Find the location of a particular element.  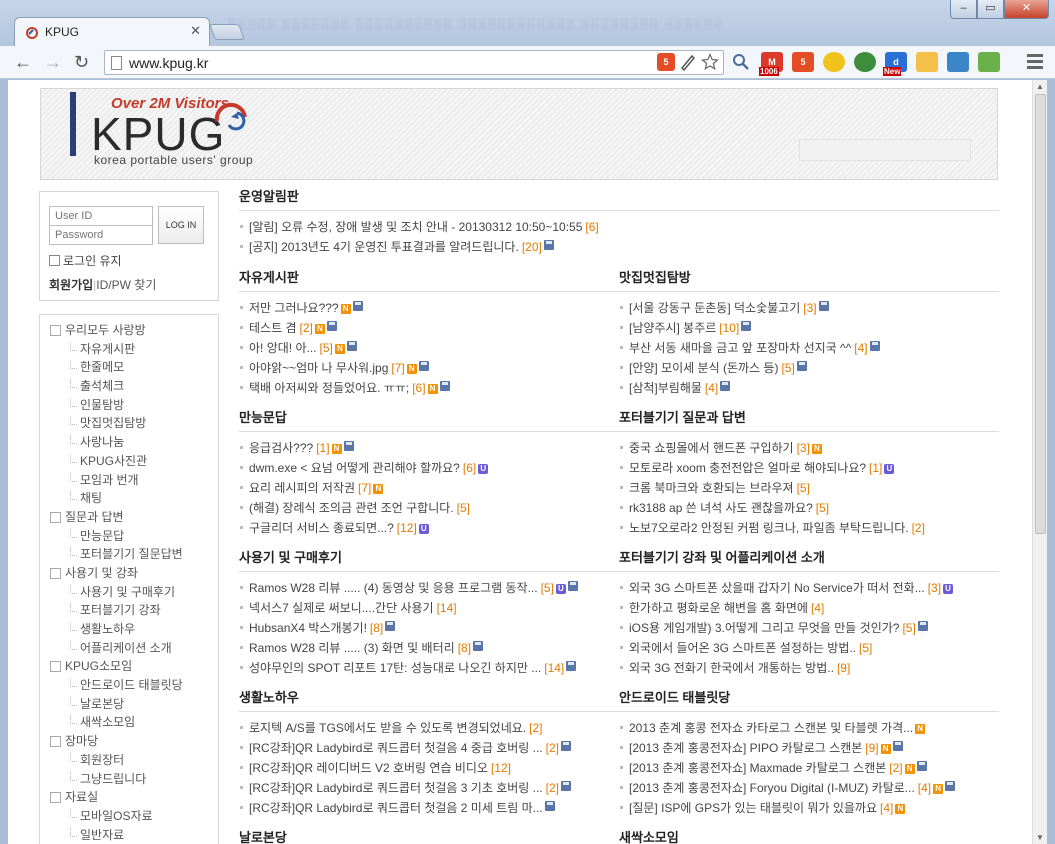

section-title: 안드로이드 태블릿당 is located at coordinates (809, 699).